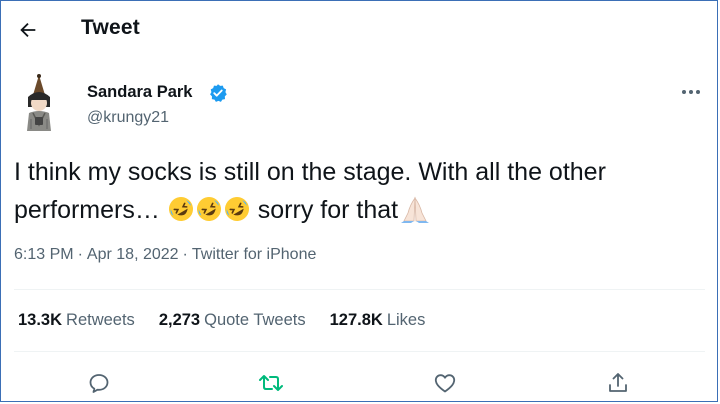 The width and height of the screenshot is (720, 404). I want to click on like-button, so click(445, 383).